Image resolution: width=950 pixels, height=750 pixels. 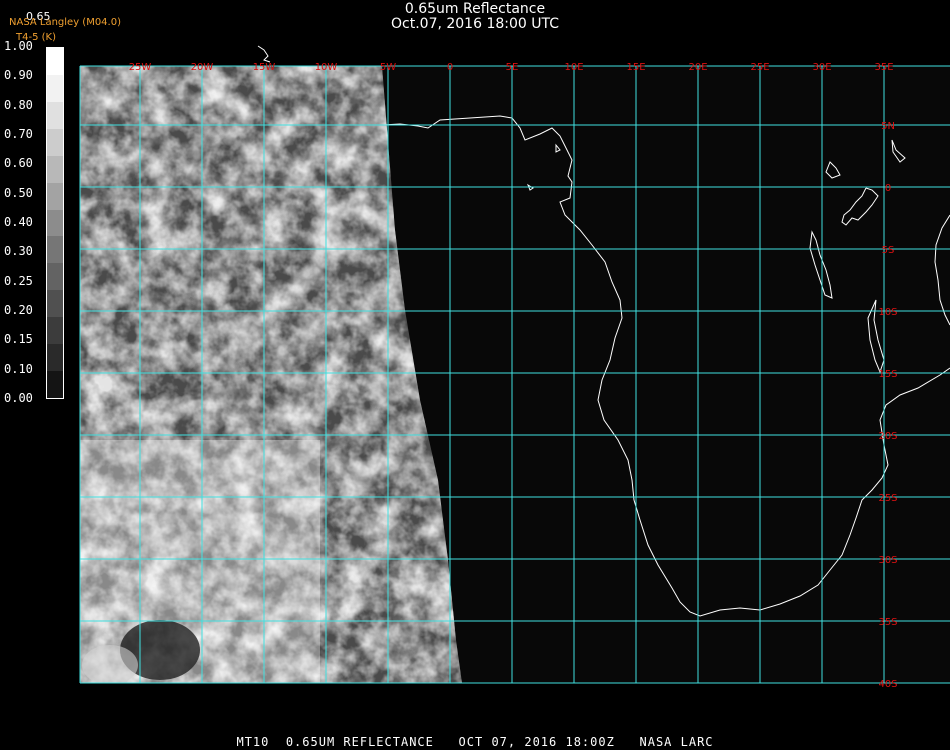 What do you see at coordinates (202, 67) in the screenshot?
I see `longitude-label: 20W` at bounding box center [202, 67].